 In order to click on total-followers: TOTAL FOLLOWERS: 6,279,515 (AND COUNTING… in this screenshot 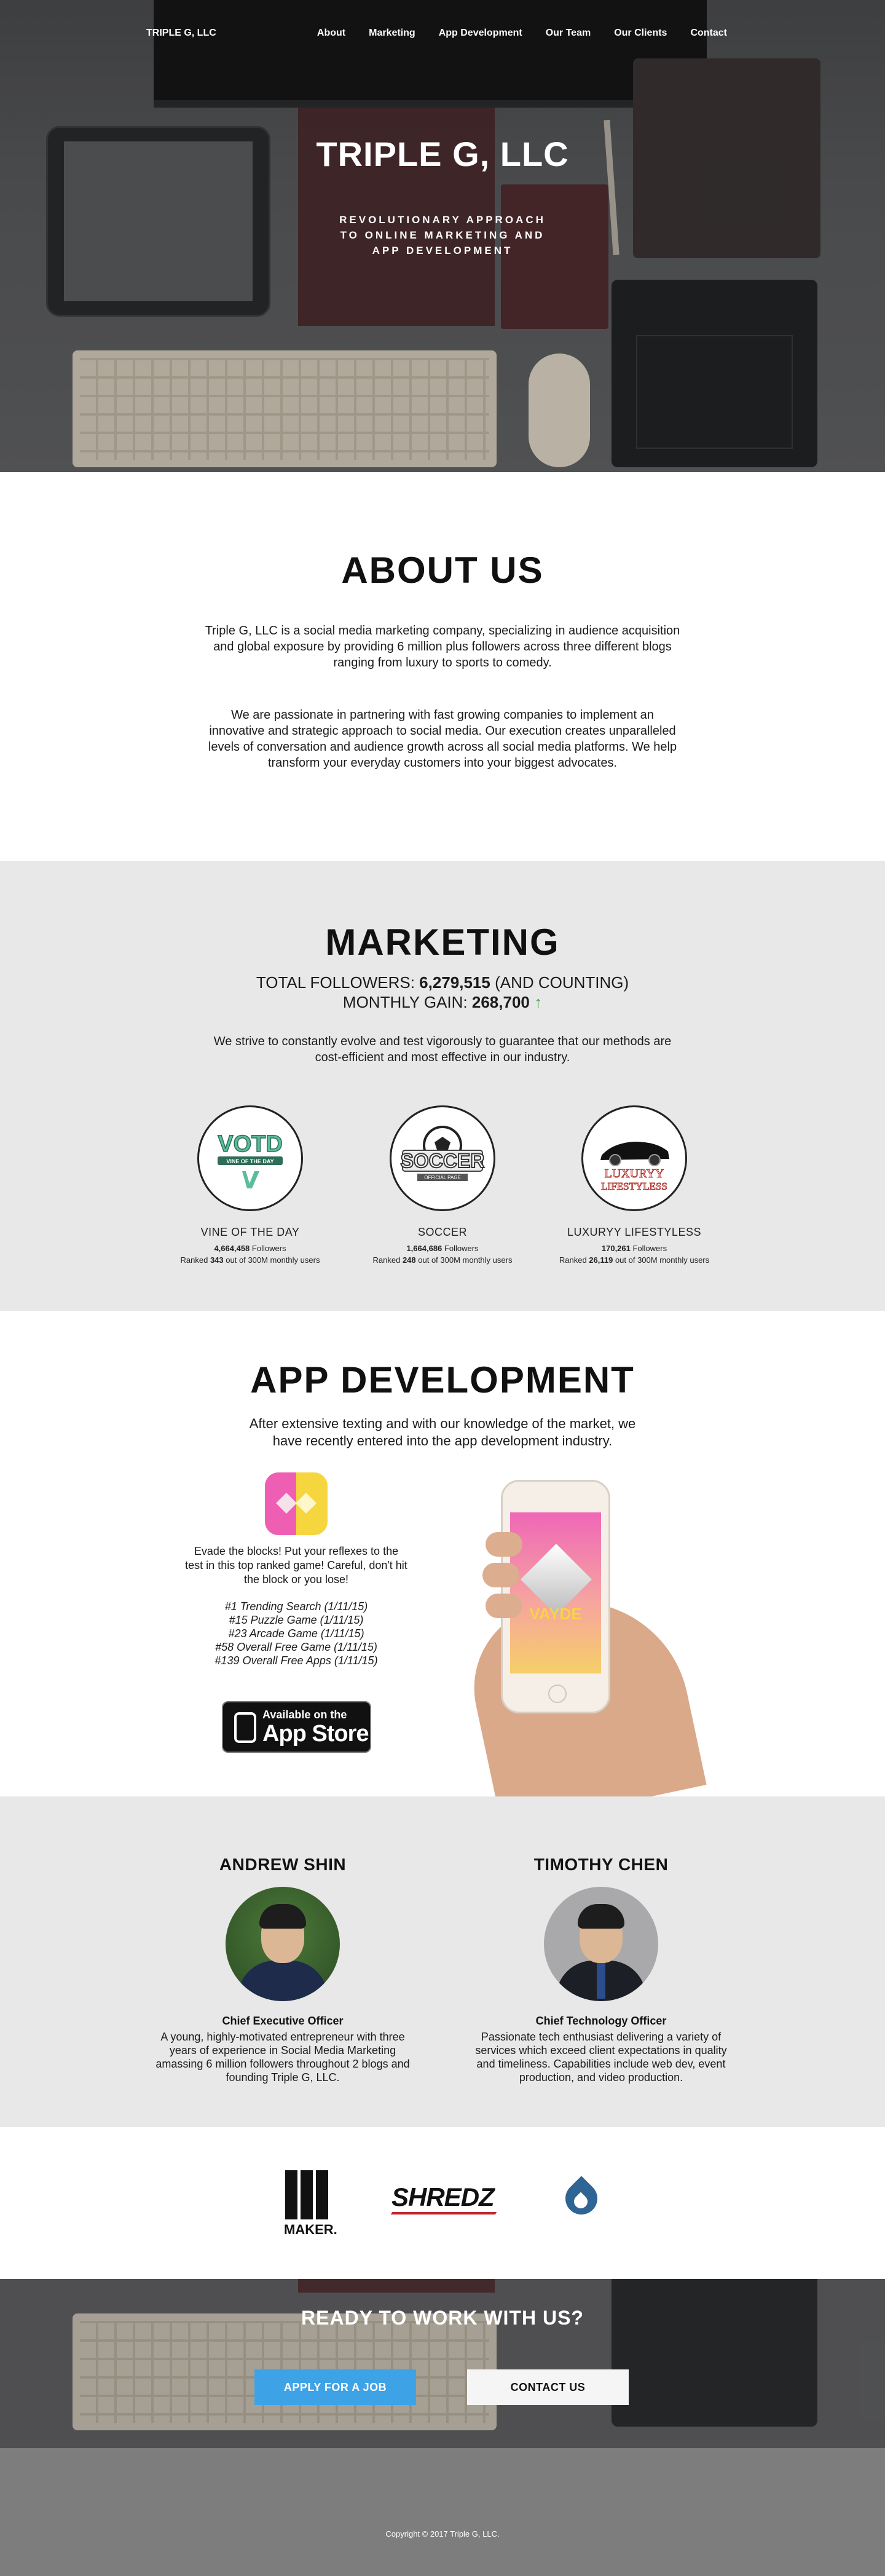, I will do `click(442, 982)`.